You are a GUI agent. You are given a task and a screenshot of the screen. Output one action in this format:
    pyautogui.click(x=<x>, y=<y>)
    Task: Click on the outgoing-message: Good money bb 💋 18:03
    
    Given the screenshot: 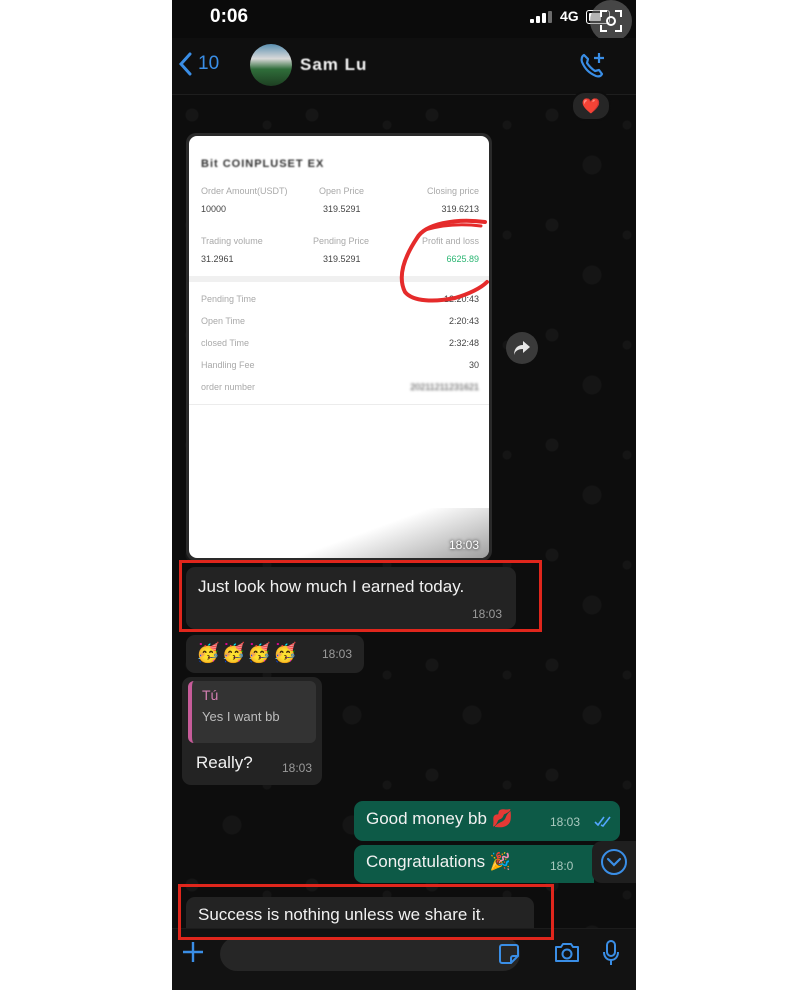 What is the action you would take?
    pyautogui.click(x=487, y=821)
    